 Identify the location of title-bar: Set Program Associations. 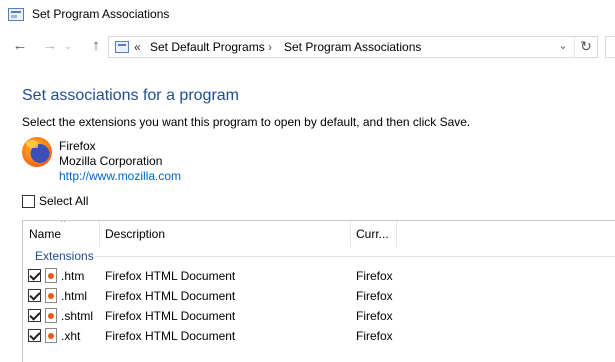
(307, 15).